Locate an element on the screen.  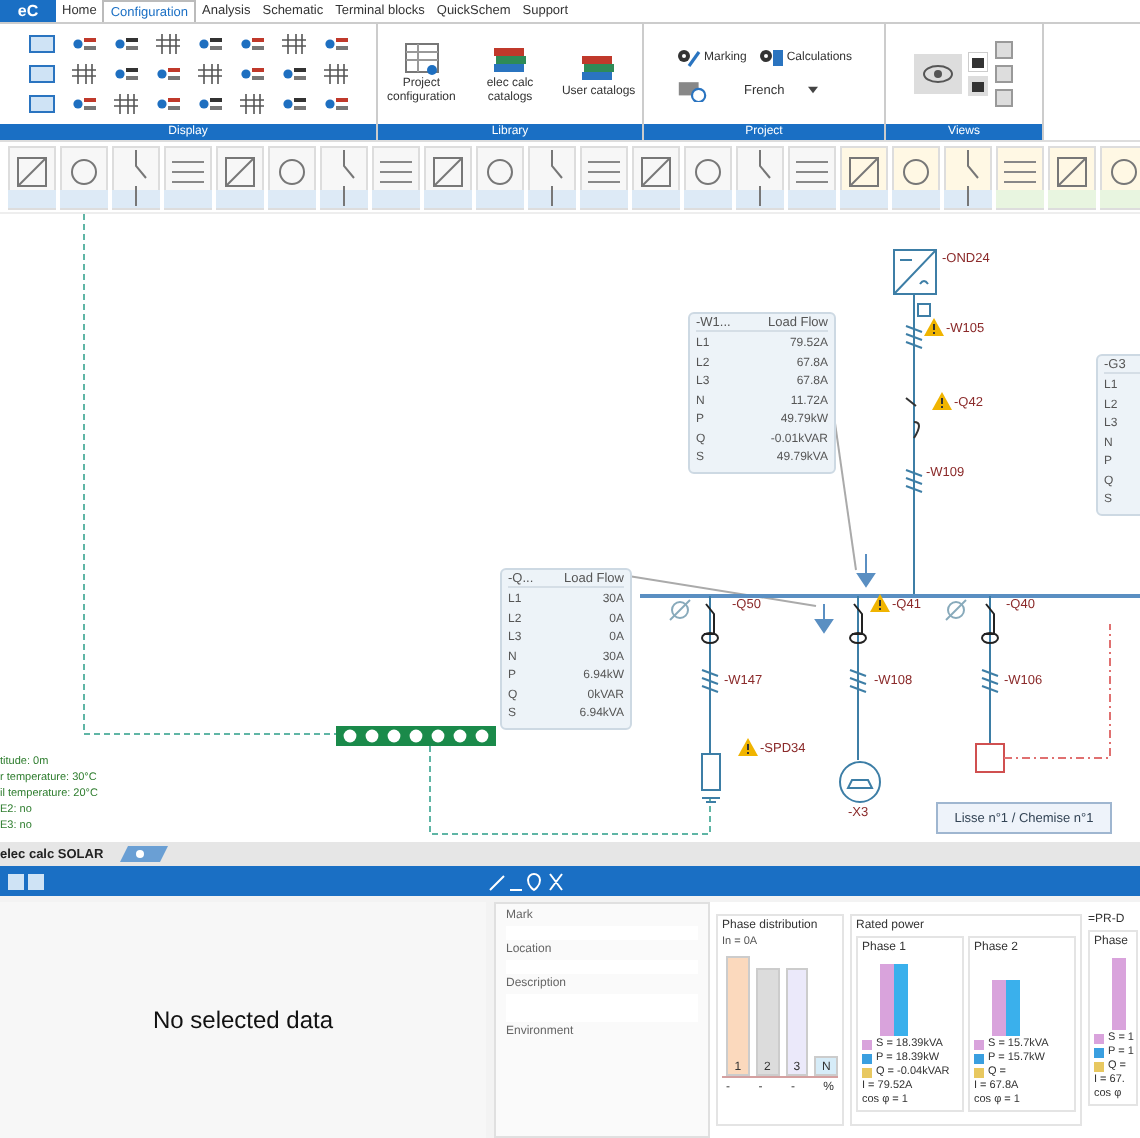
table-icon is located at coordinates (421, 60).